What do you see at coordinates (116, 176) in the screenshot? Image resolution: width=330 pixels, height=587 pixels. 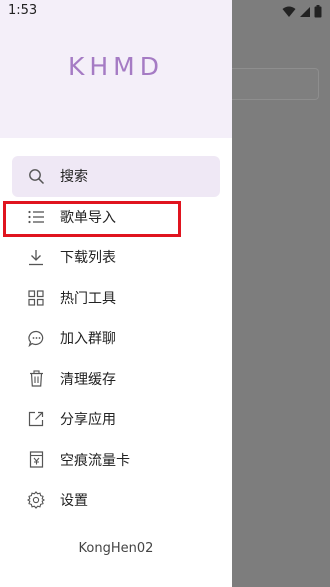 I see `menu-item-search: 搜索` at bounding box center [116, 176].